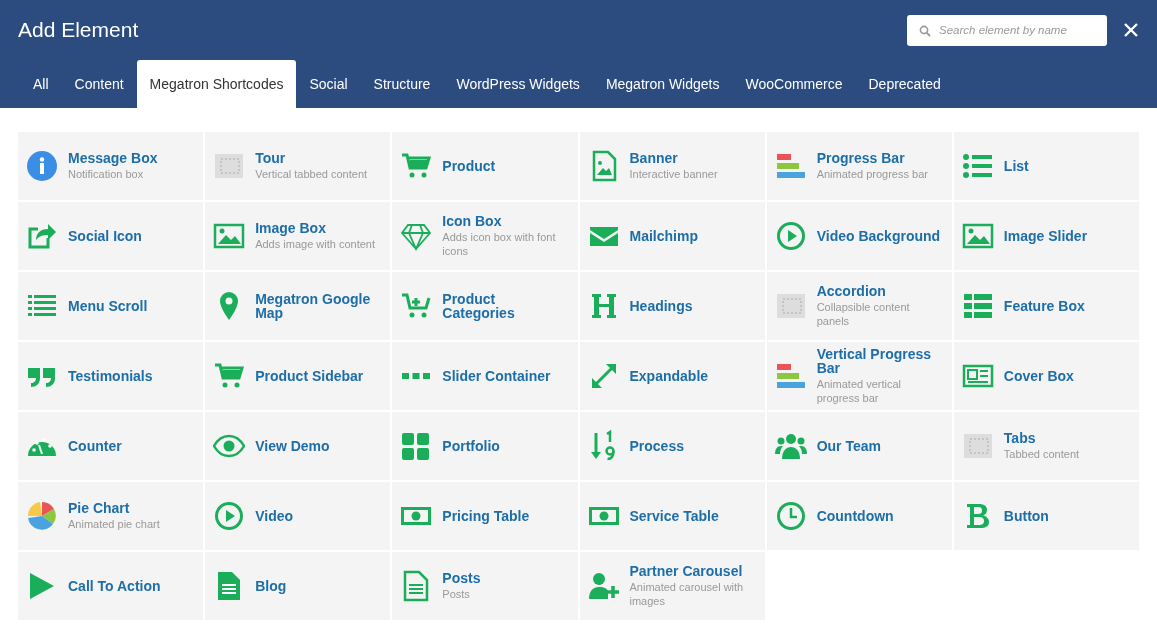  What do you see at coordinates (292, 446) in the screenshot?
I see `element-title: View Demo` at bounding box center [292, 446].